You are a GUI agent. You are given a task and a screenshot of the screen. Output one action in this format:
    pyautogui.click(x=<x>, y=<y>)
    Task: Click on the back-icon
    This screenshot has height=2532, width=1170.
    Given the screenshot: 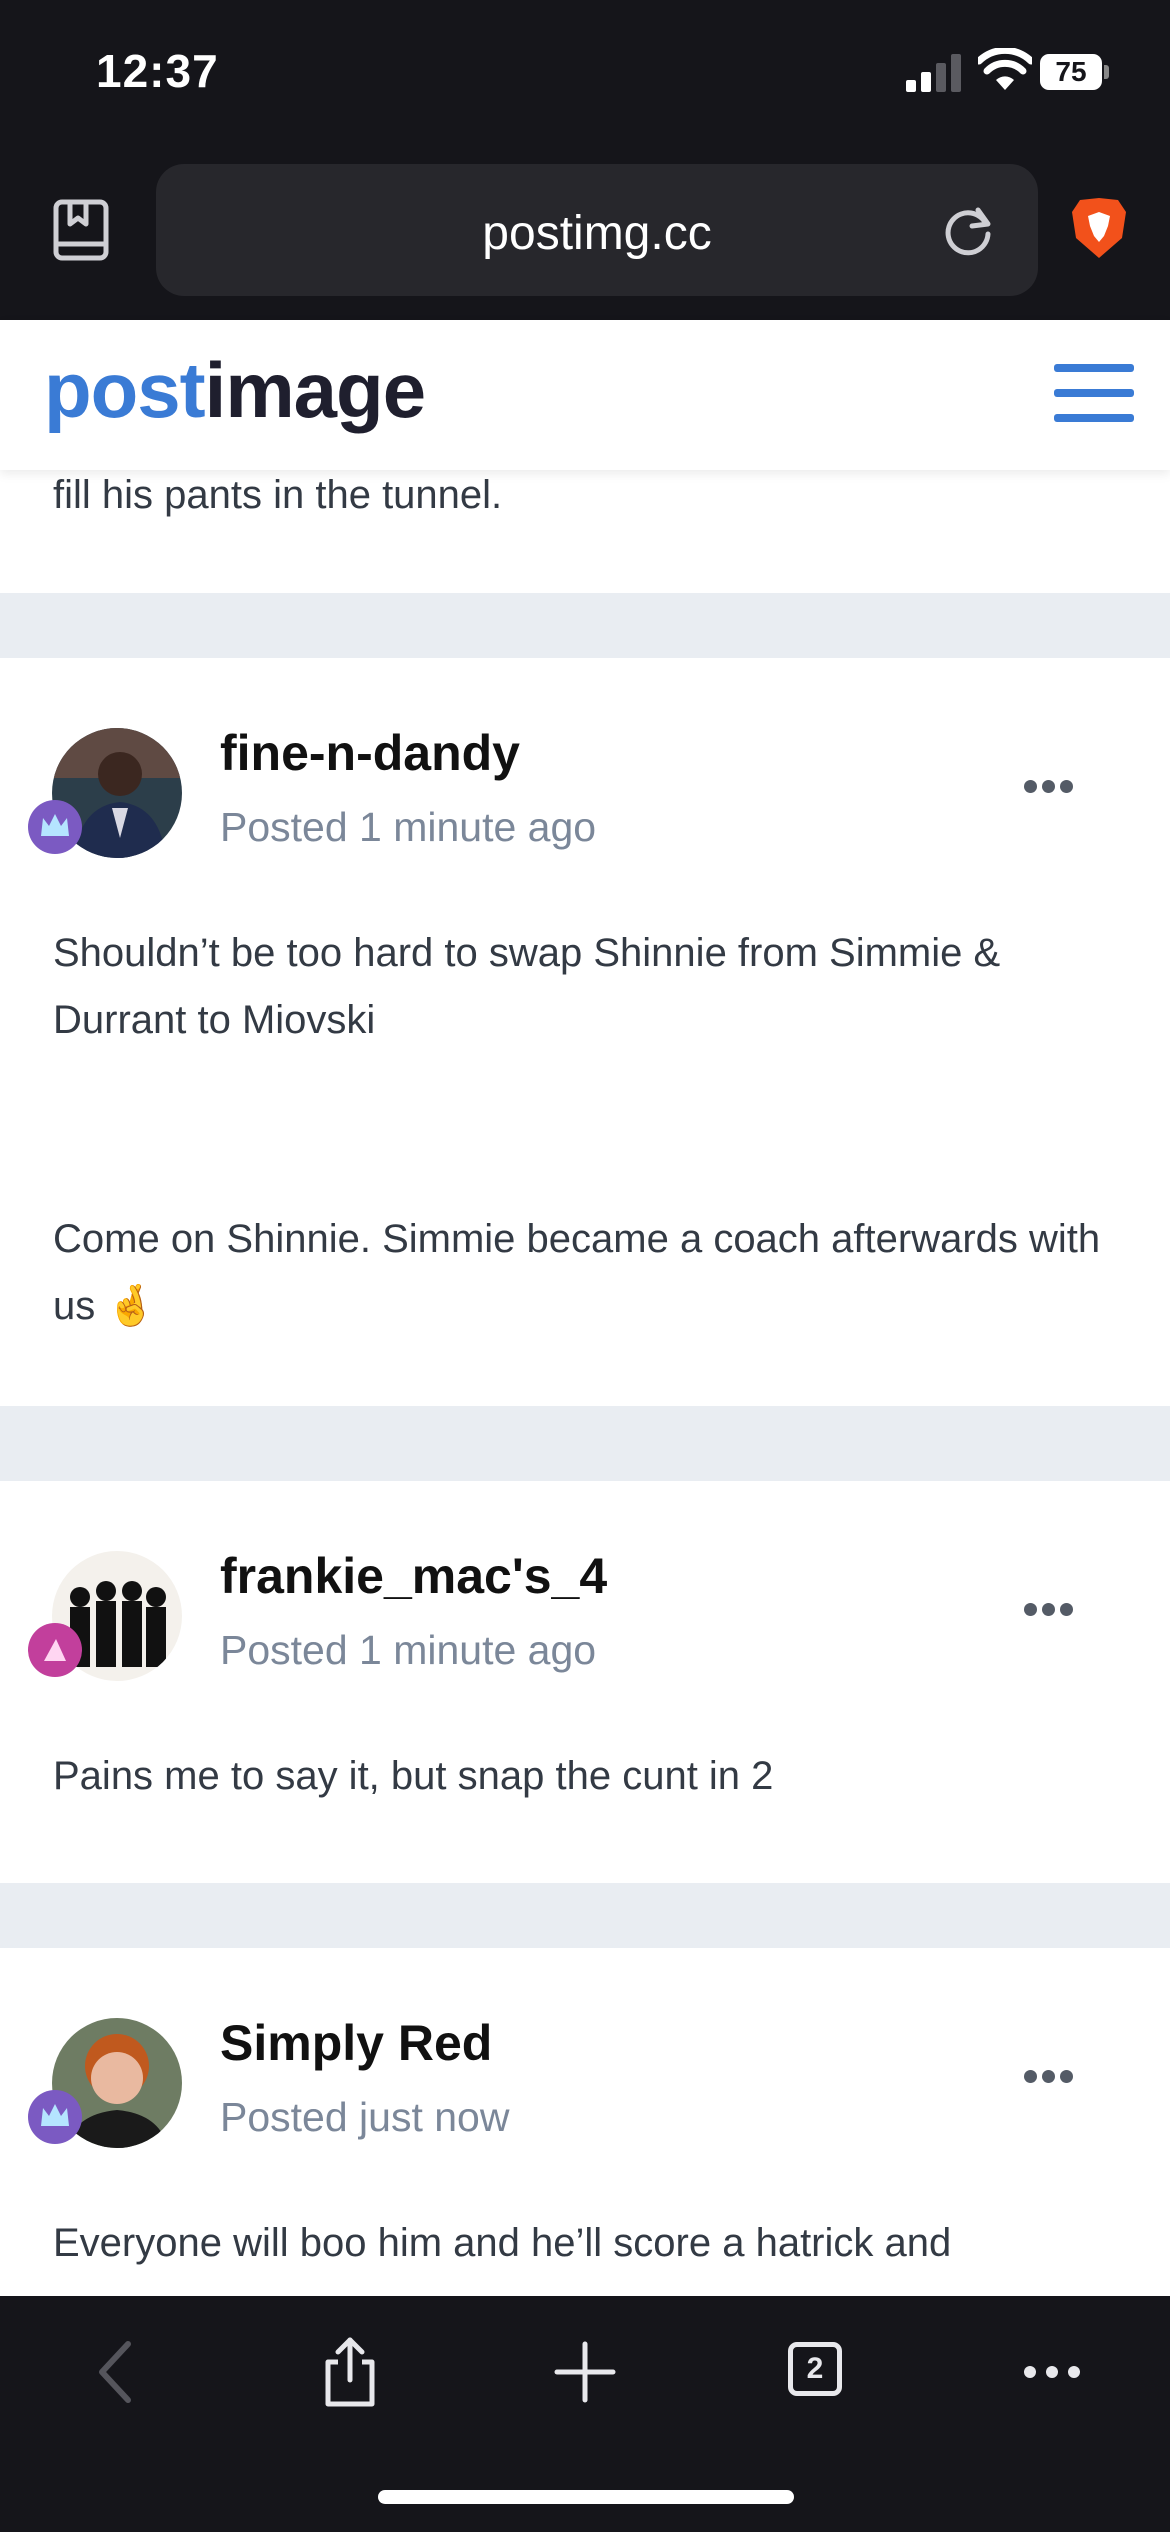 What is the action you would take?
    pyautogui.click(x=118, y=2372)
    